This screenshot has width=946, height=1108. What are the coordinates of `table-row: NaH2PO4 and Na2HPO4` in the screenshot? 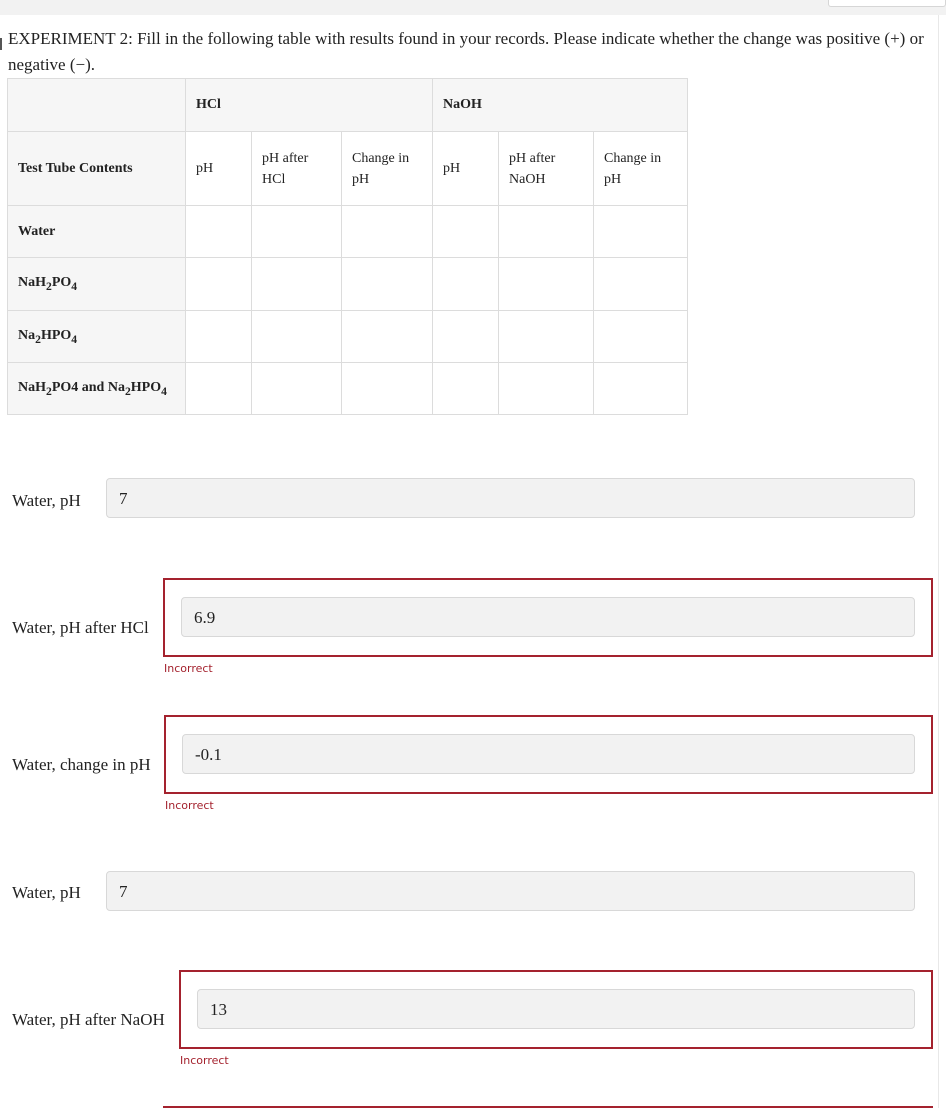 It's located at (347, 388).